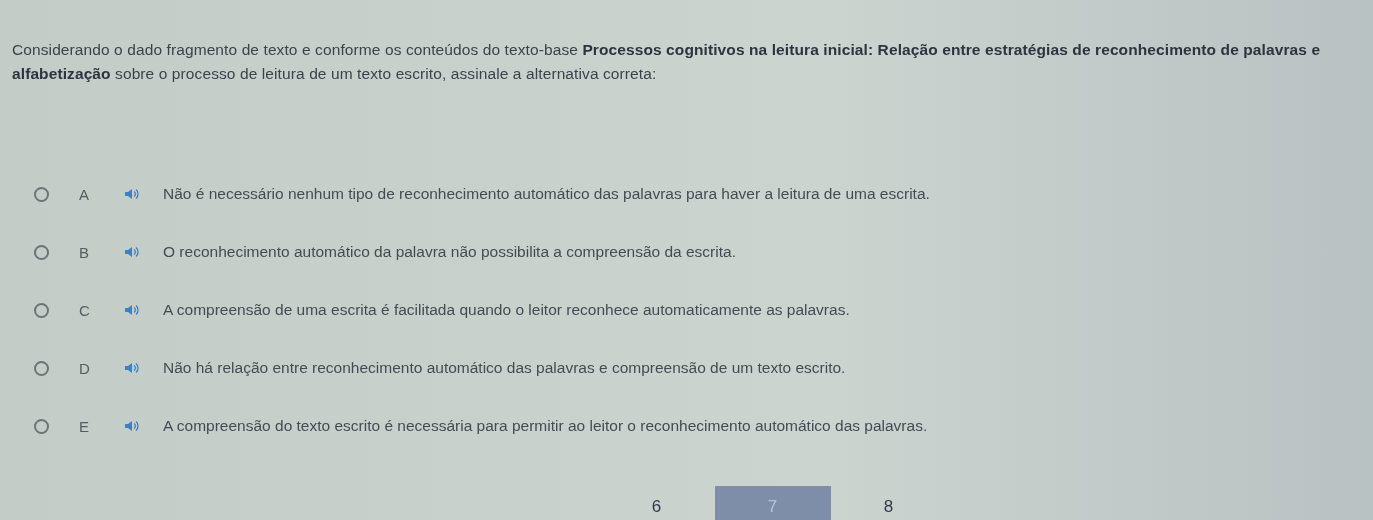 The image size is (1373, 520). Describe the element at coordinates (506, 310) in the screenshot. I see `option-text: A compreensão de uma escrita é facilitada quando o leitor reconhece automaticamente as palavras.` at that location.